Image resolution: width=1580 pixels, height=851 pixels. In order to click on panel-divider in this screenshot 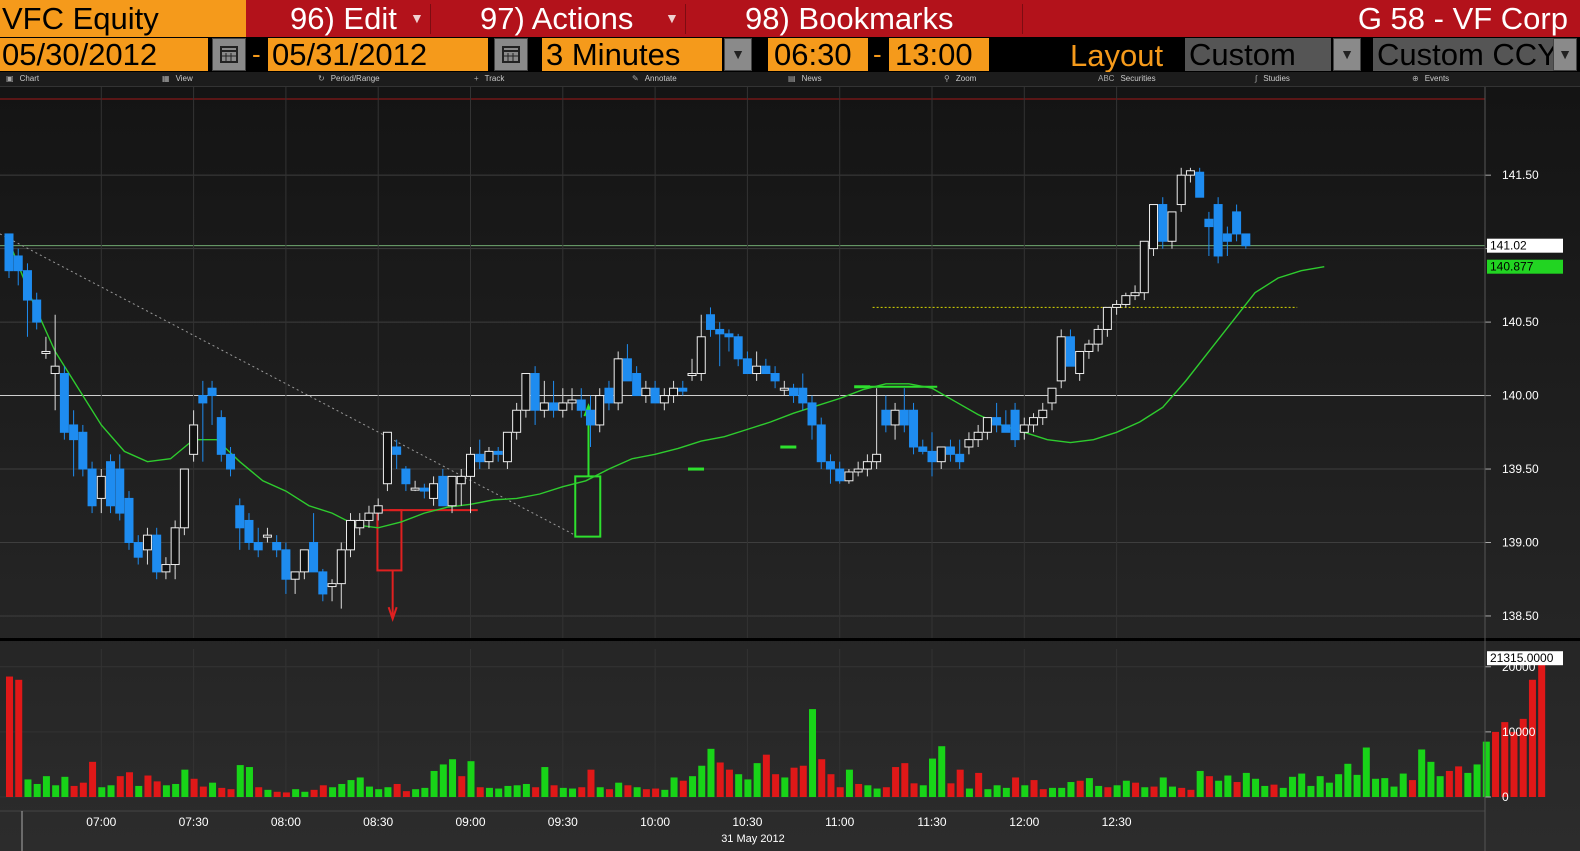, I will do `click(790, 639)`.